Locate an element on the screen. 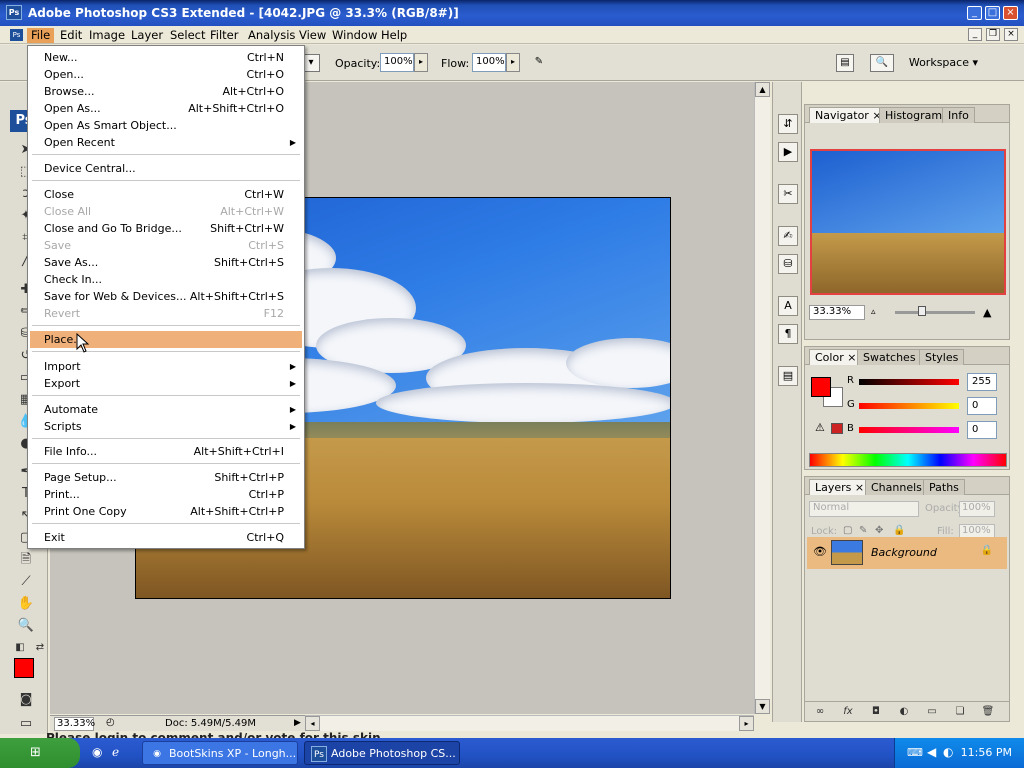  color-foreground-swatch is located at coordinates (821, 387).